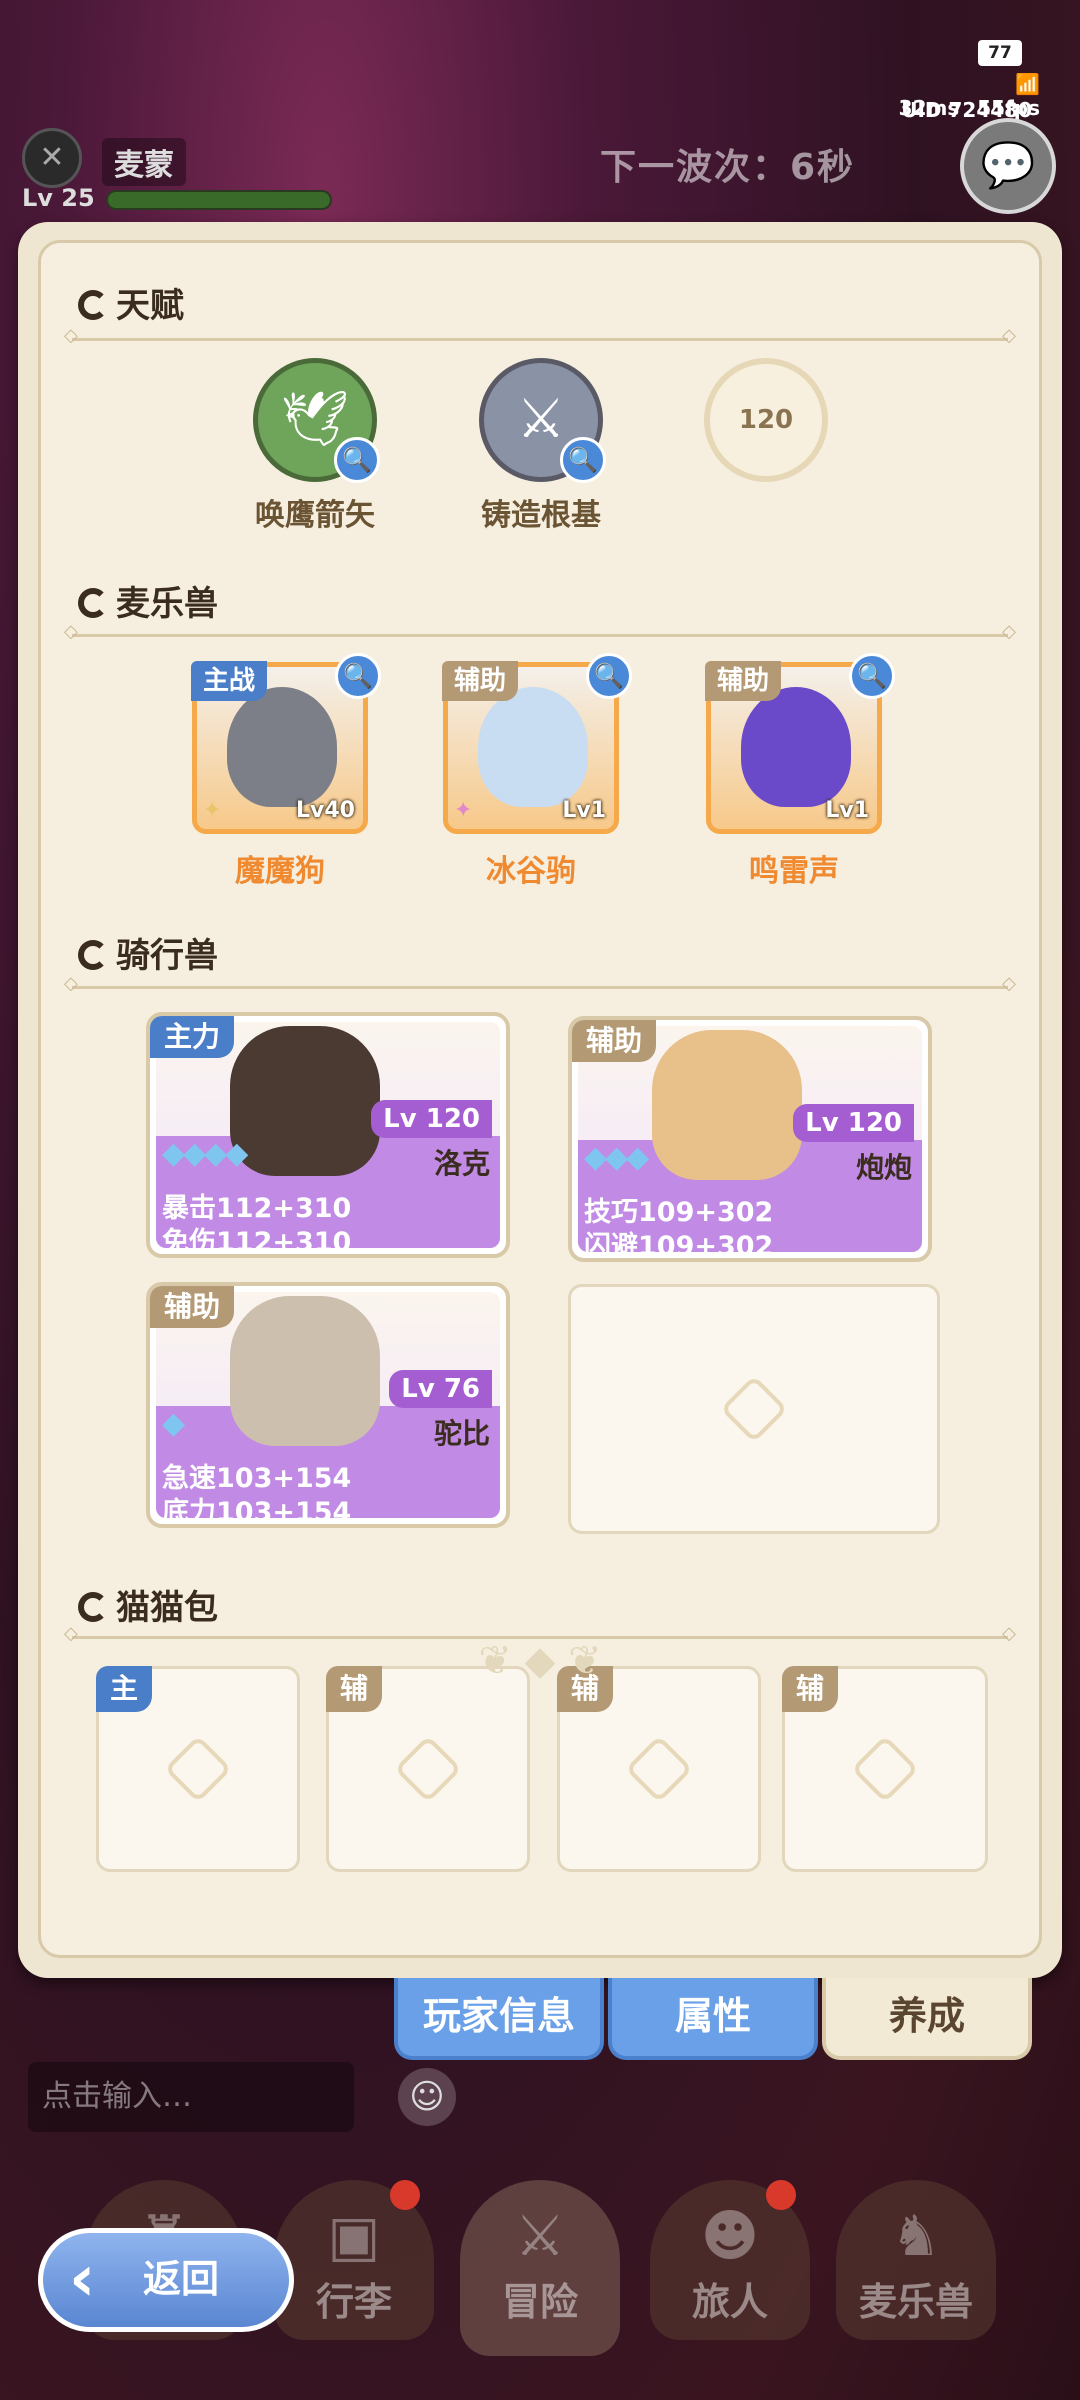  Describe the element at coordinates (305, 1371) in the screenshot. I see `alpaca-mount-icon` at that location.